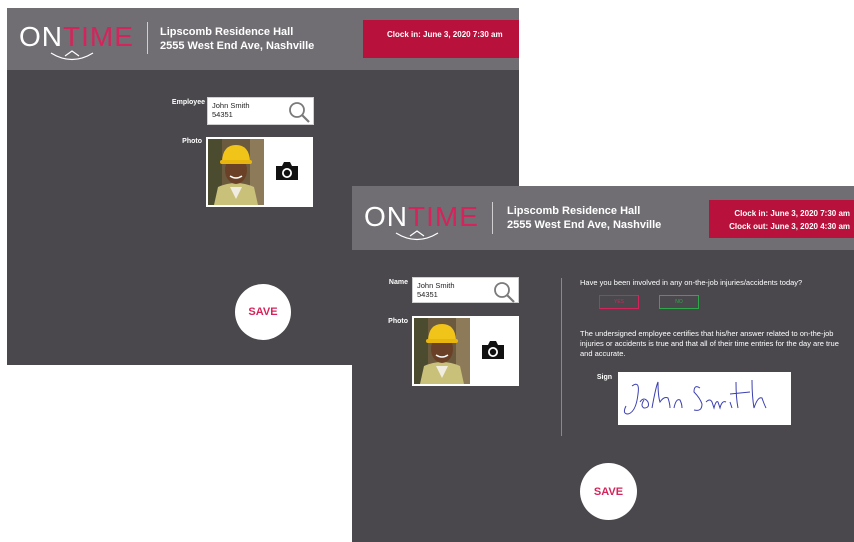 This screenshot has height=542, width=854. I want to click on signature-image, so click(695, 397).